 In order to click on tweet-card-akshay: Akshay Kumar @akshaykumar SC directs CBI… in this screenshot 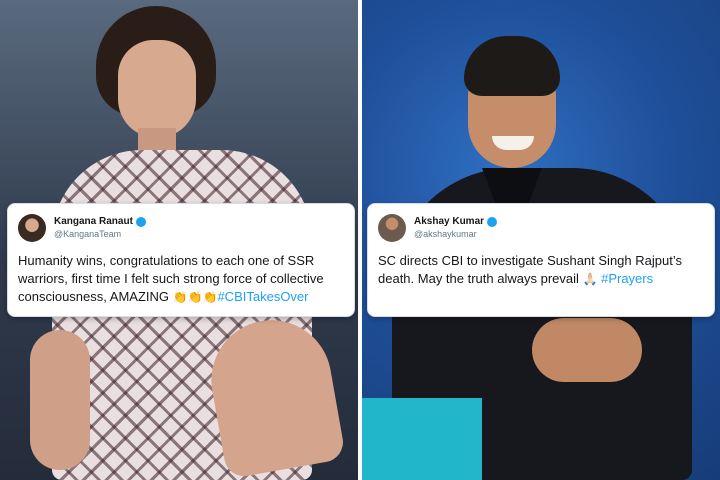, I will do `click(541, 260)`.